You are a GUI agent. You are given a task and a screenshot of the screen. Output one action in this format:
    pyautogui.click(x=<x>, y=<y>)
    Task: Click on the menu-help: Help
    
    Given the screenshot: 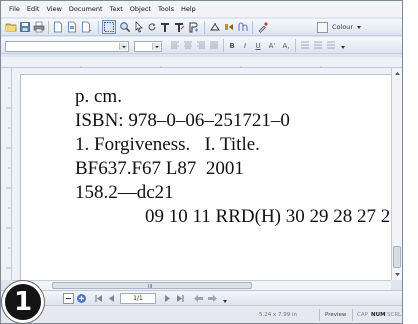 What is the action you would take?
    pyautogui.click(x=188, y=9)
    